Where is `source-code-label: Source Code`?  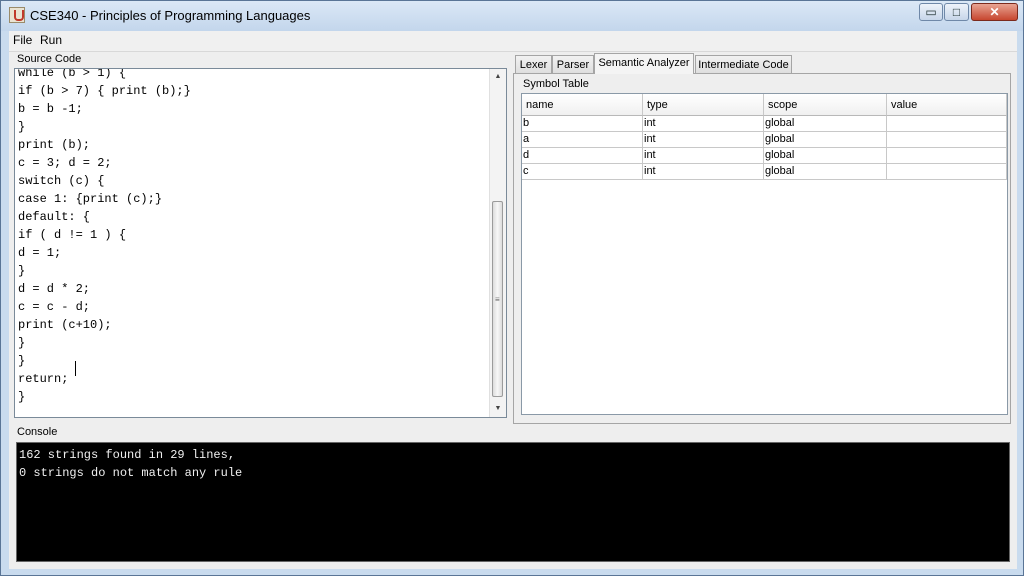
source-code-label: Source Code is located at coordinates (49, 59).